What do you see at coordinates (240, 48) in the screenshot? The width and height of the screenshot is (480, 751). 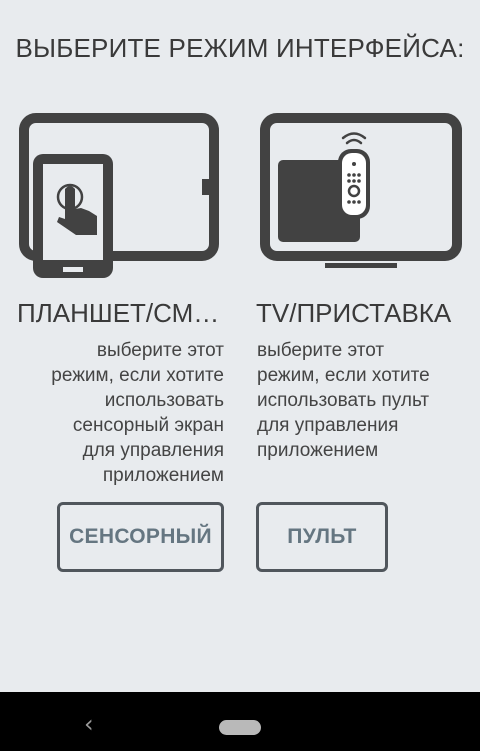 I see `page-title: ВЫБЕРИТЕ РЕЖИМ ИНТЕРФЕЙСА:` at bounding box center [240, 48].